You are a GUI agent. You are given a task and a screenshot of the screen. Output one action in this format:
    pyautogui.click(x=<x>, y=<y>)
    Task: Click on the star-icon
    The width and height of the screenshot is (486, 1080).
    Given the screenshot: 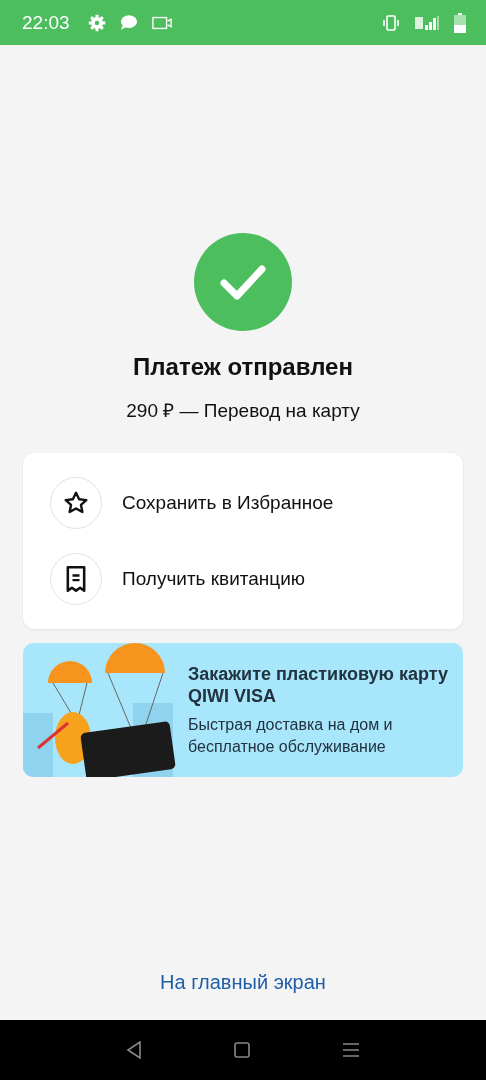 What is the action you would take?
    pyautogui.click(x=76, y=503)
    